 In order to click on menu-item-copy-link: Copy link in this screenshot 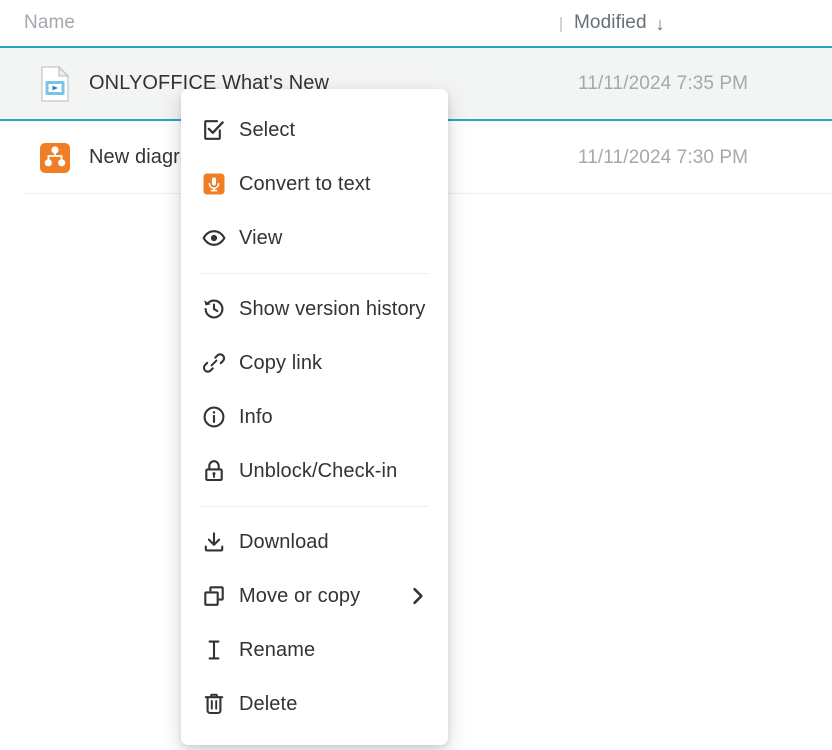, I will do `click(314, 363)`.